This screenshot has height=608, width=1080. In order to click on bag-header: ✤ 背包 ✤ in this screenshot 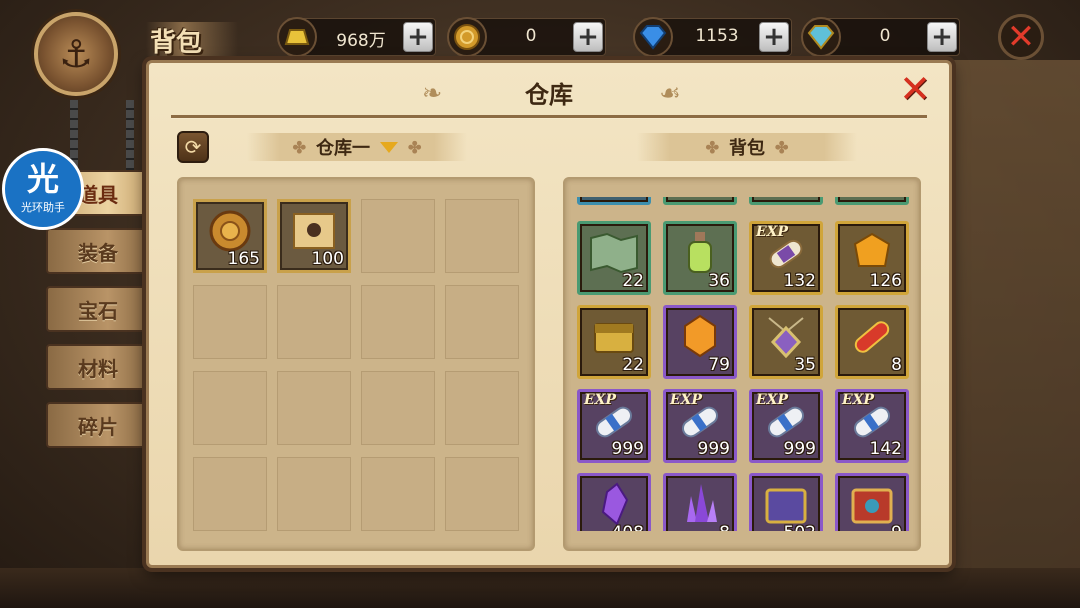, I will do `click(747, 147)`.